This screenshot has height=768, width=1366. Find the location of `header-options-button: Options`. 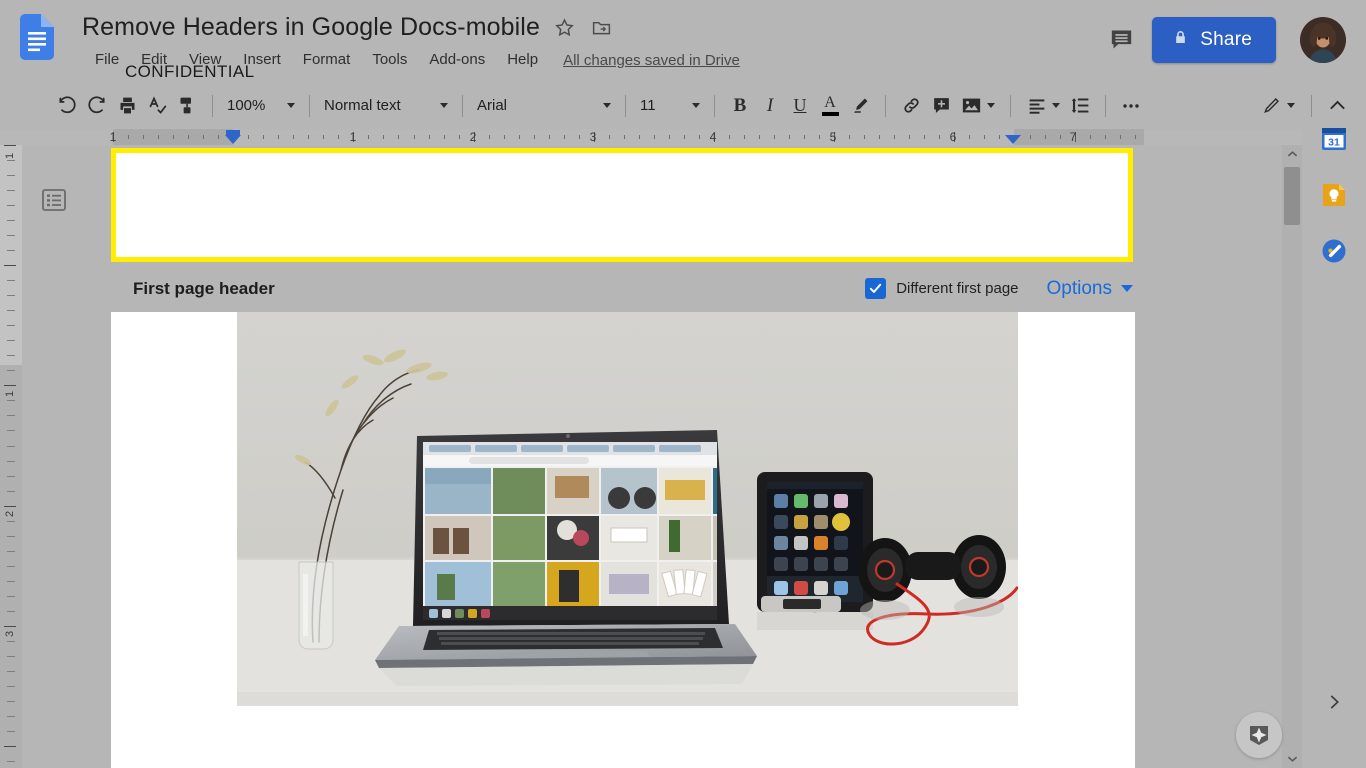

header-options-button: Options is located at coordinates (1090, 289).